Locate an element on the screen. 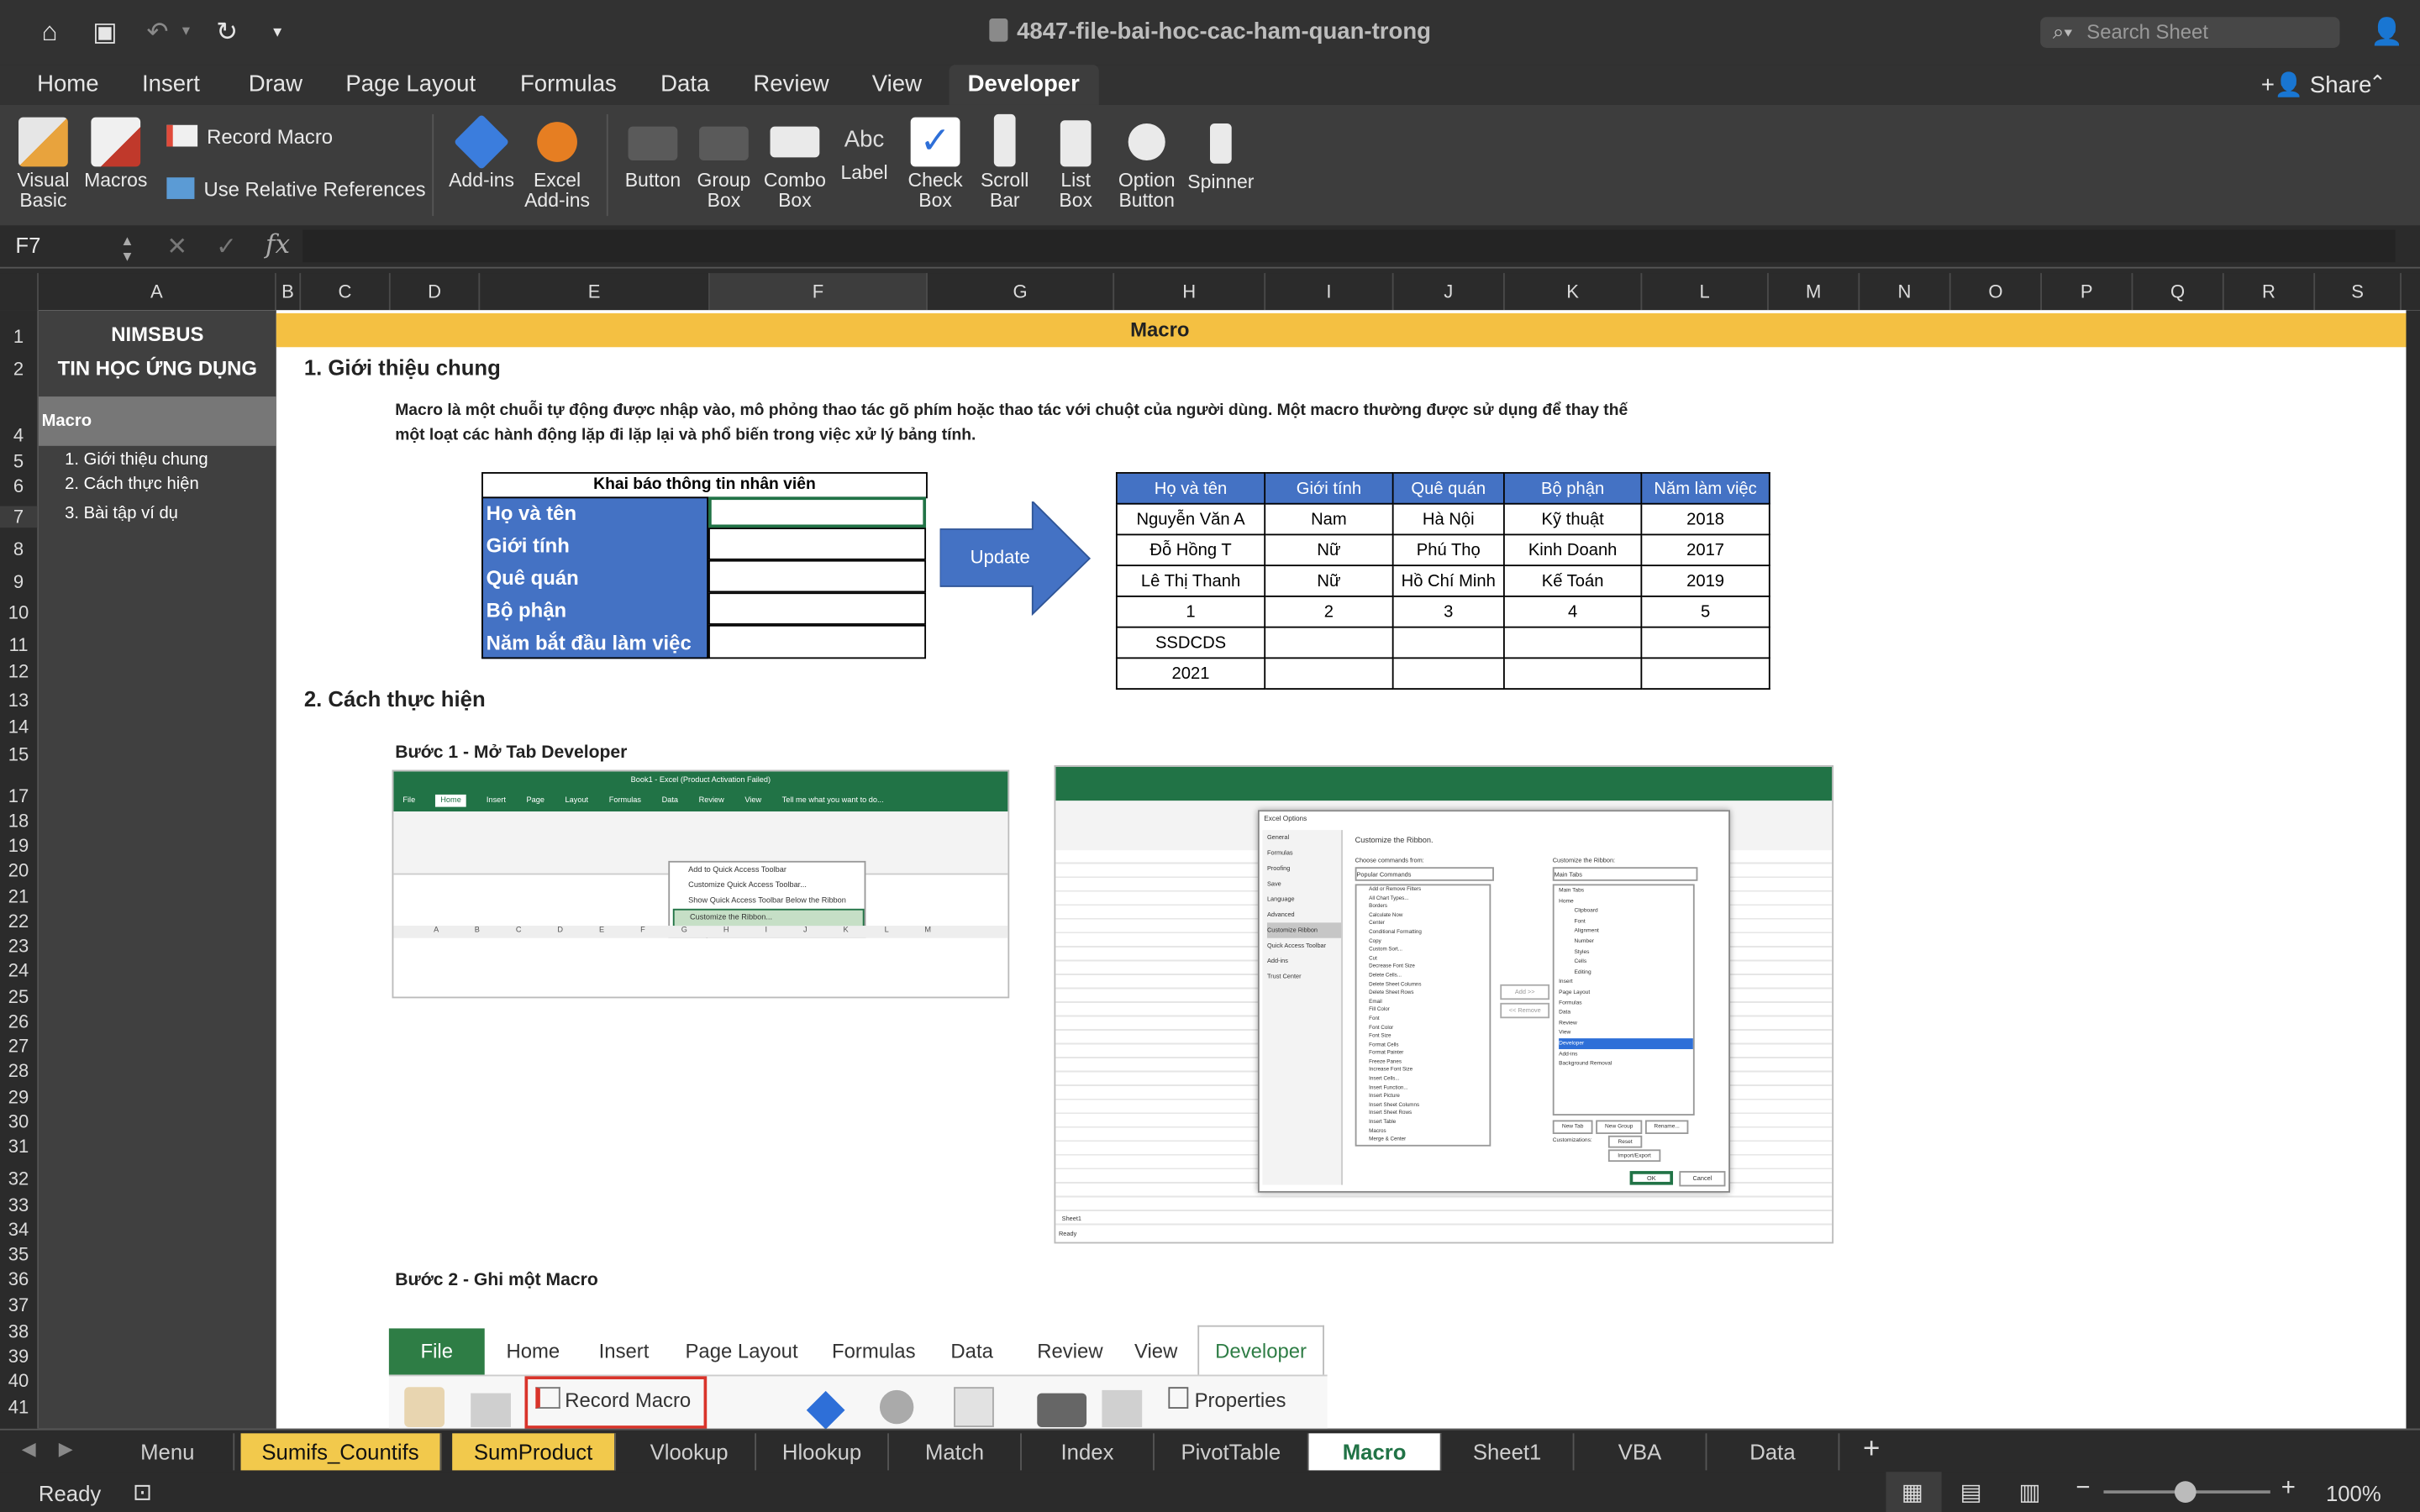  tab-formulas: Formulas is located at coordinates (568, 84).